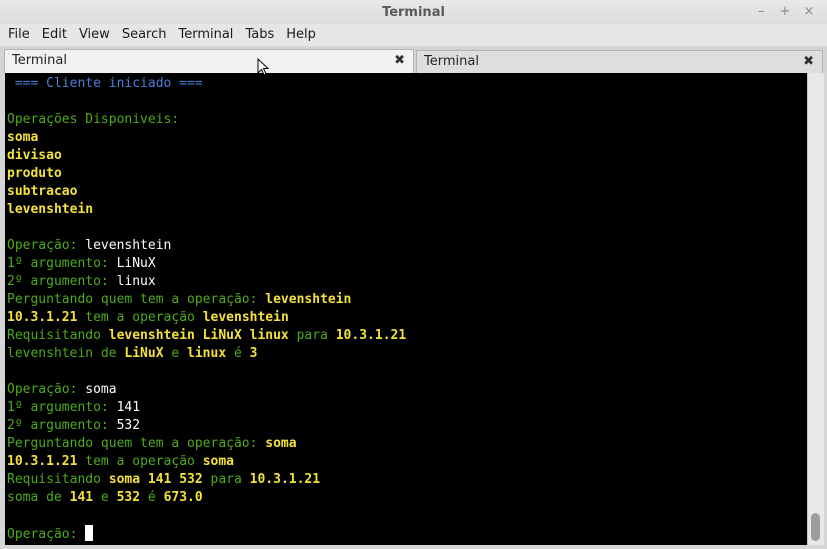  I want to click on terminal-line: 1º argumento: LiNuX, so click(206, 264).